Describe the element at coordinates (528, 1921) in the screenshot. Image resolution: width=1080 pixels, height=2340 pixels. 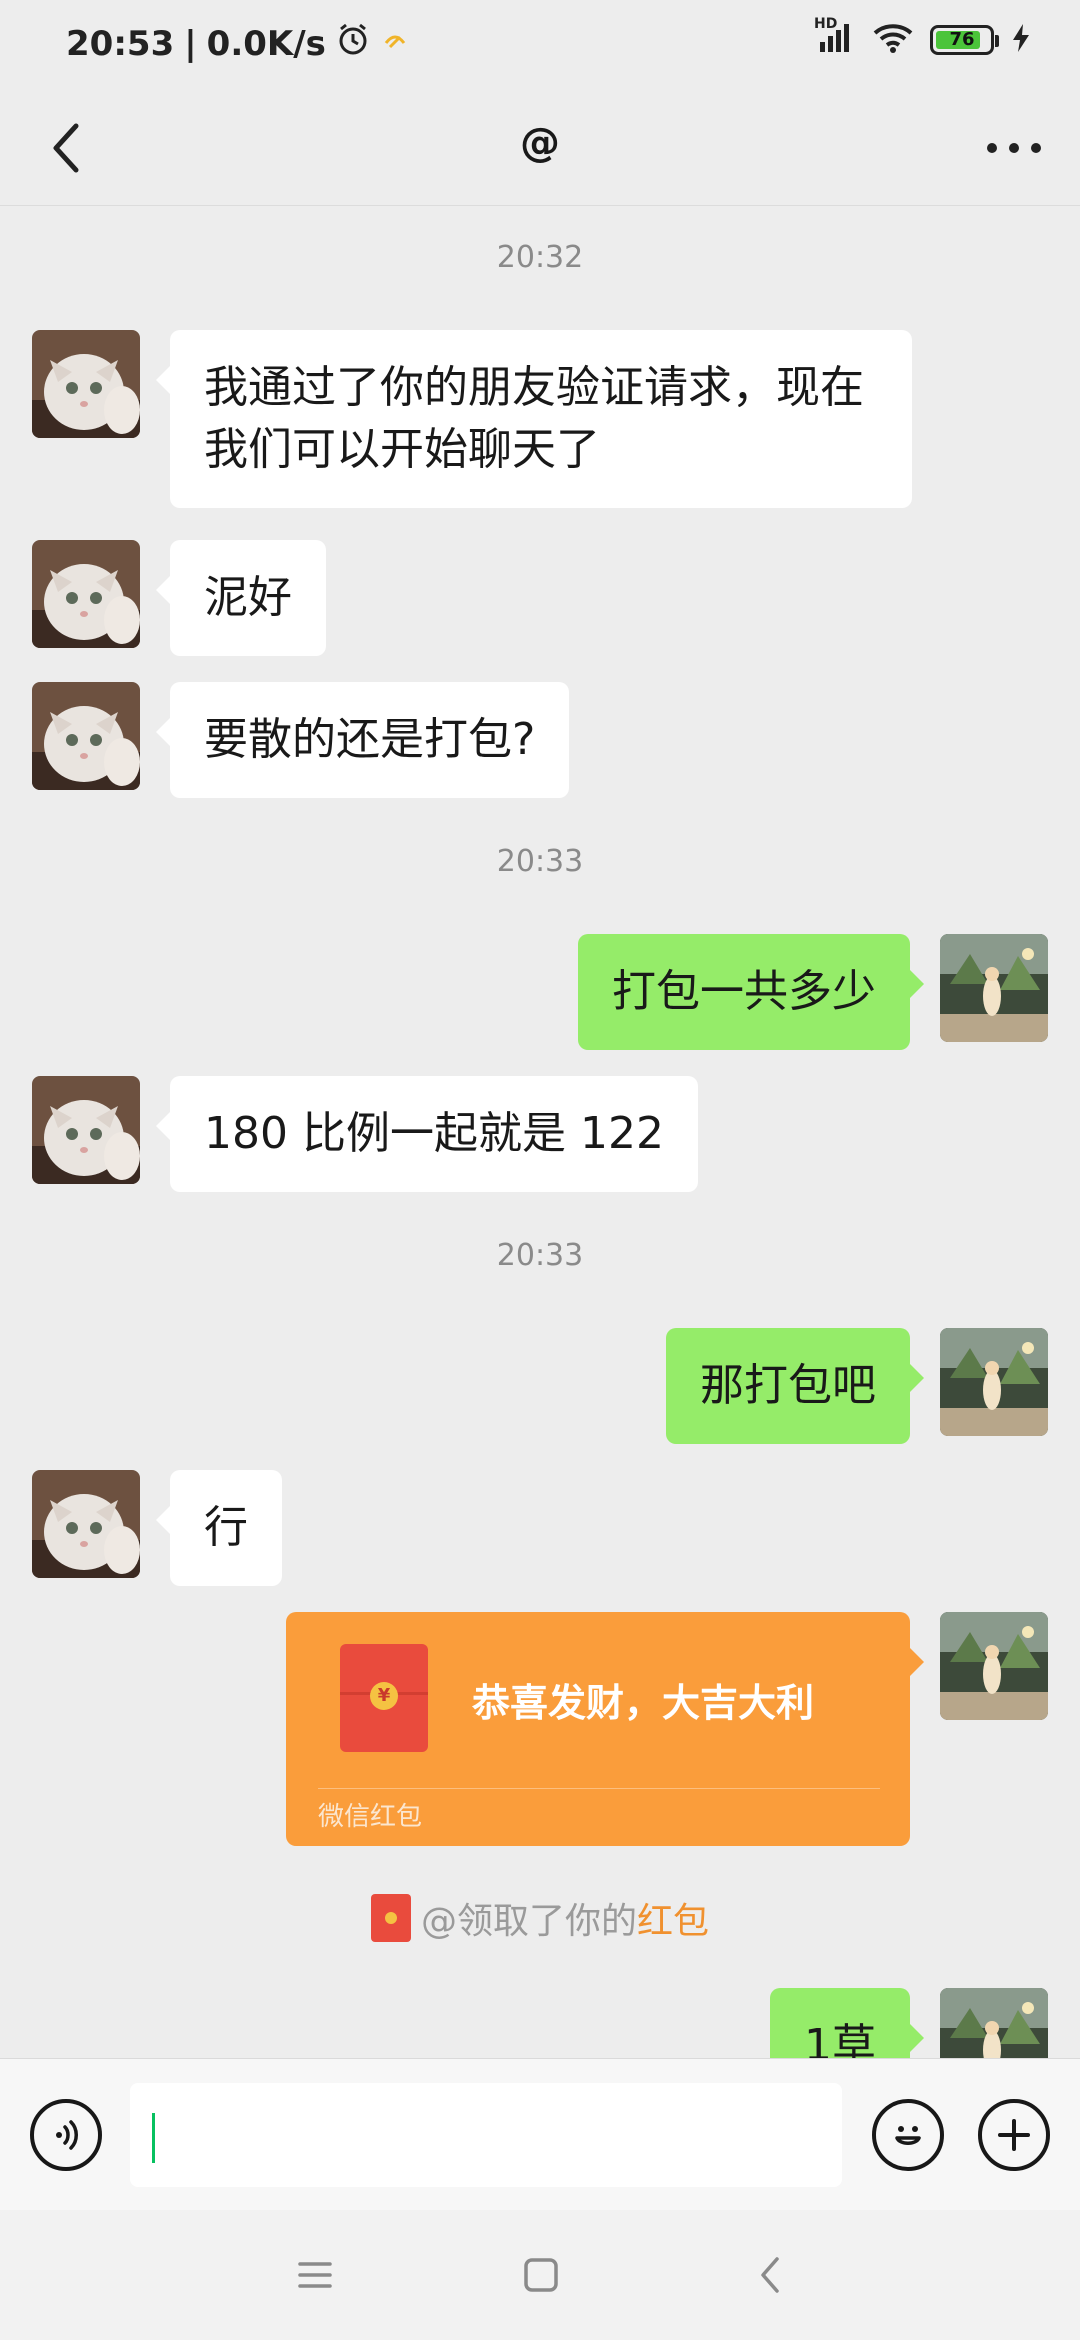
I see `system-note-text: @领取了你的` at that location.